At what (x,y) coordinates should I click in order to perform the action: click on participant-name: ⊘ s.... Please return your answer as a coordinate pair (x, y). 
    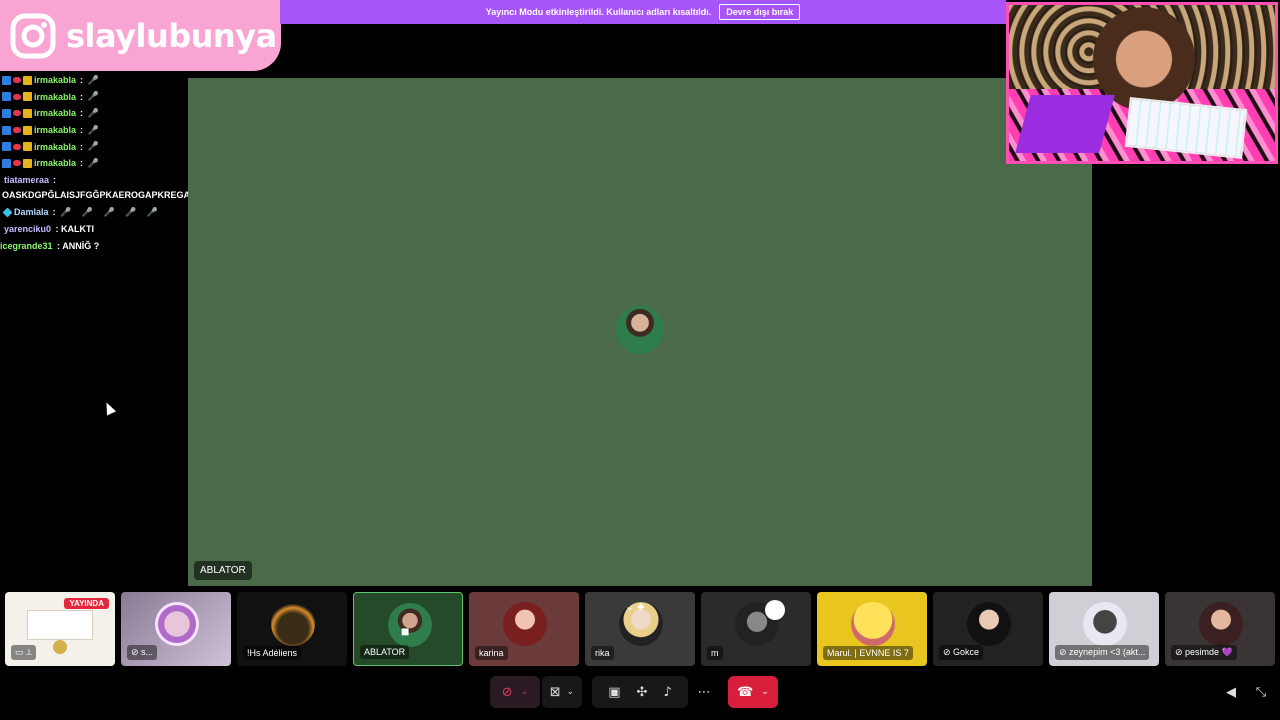
    Looking at the image, I should click on (142, 652).